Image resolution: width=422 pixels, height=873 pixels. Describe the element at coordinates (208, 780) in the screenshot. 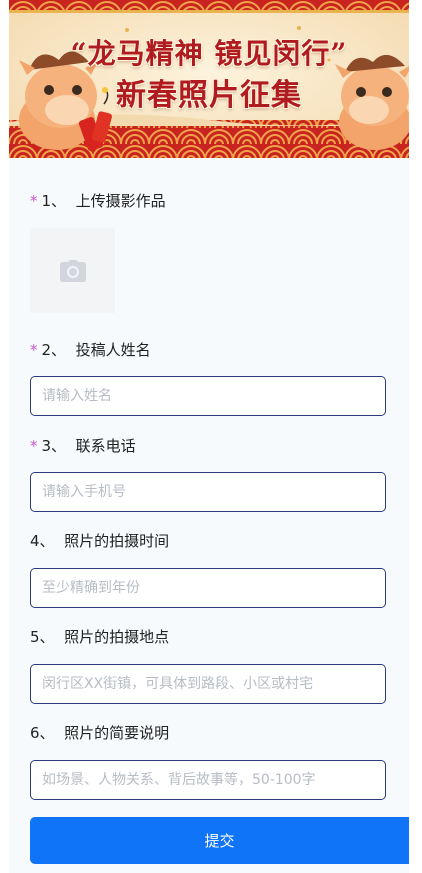

I see `photo-description-input` at that location.